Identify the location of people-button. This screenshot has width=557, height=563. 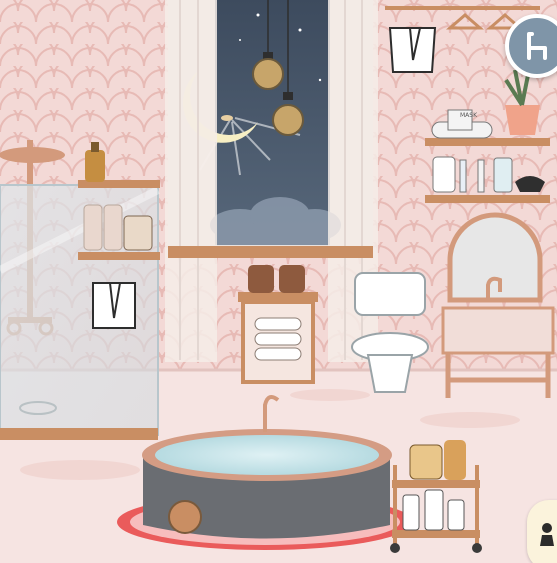
(542, 531).